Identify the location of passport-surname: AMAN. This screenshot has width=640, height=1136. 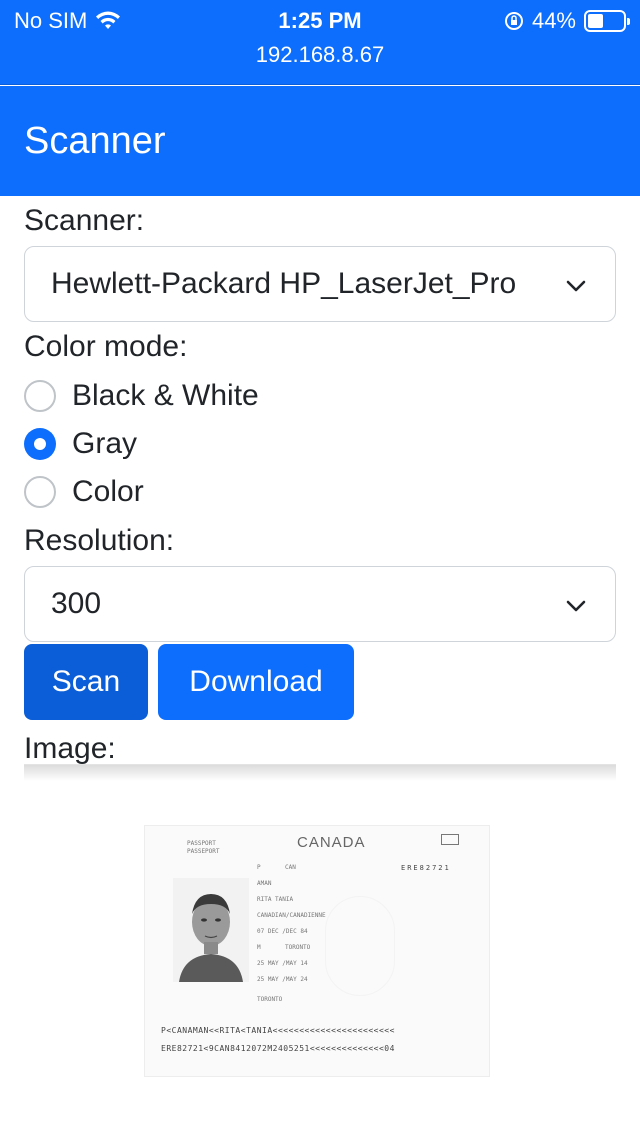
(264, 883).